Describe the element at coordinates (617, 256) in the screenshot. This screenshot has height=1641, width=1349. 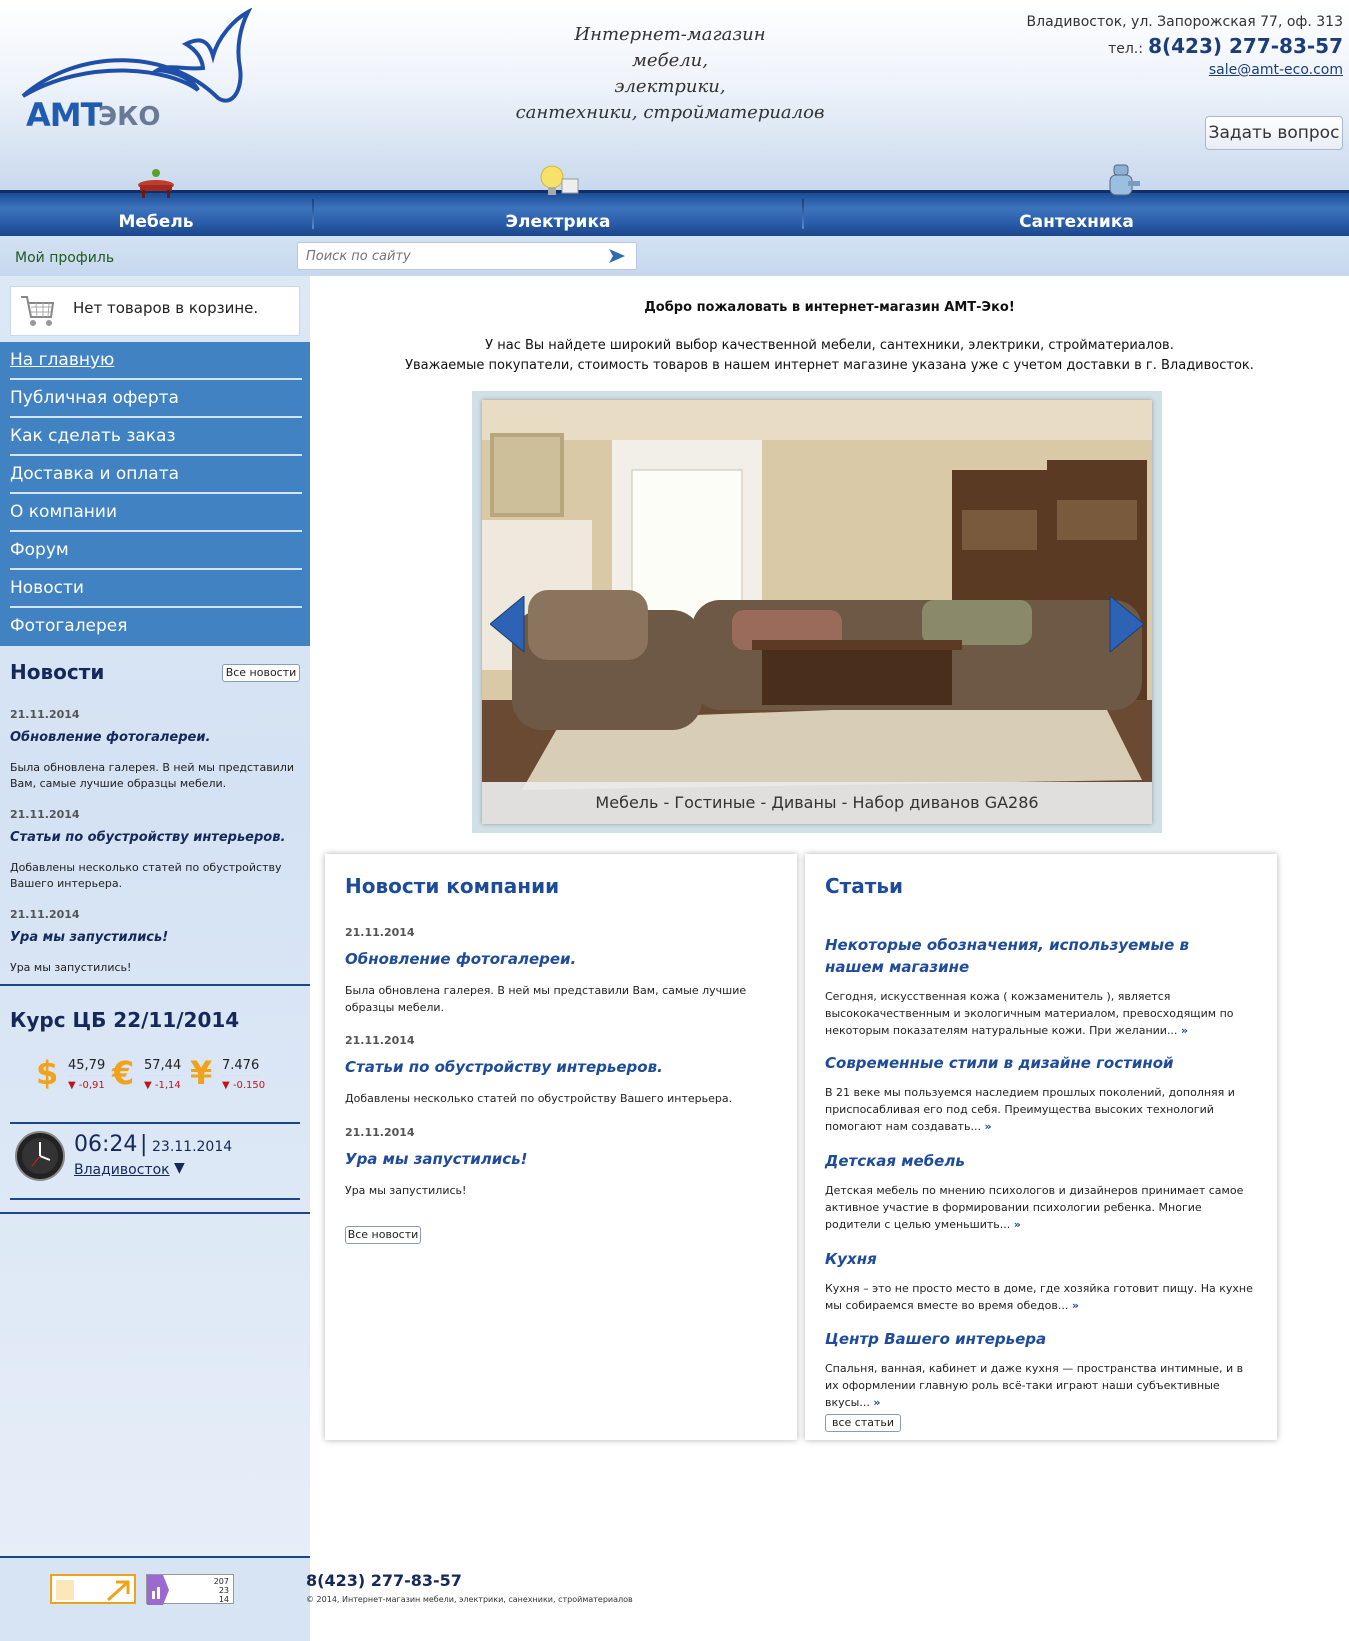
I see `search-submit-icon` at that location.